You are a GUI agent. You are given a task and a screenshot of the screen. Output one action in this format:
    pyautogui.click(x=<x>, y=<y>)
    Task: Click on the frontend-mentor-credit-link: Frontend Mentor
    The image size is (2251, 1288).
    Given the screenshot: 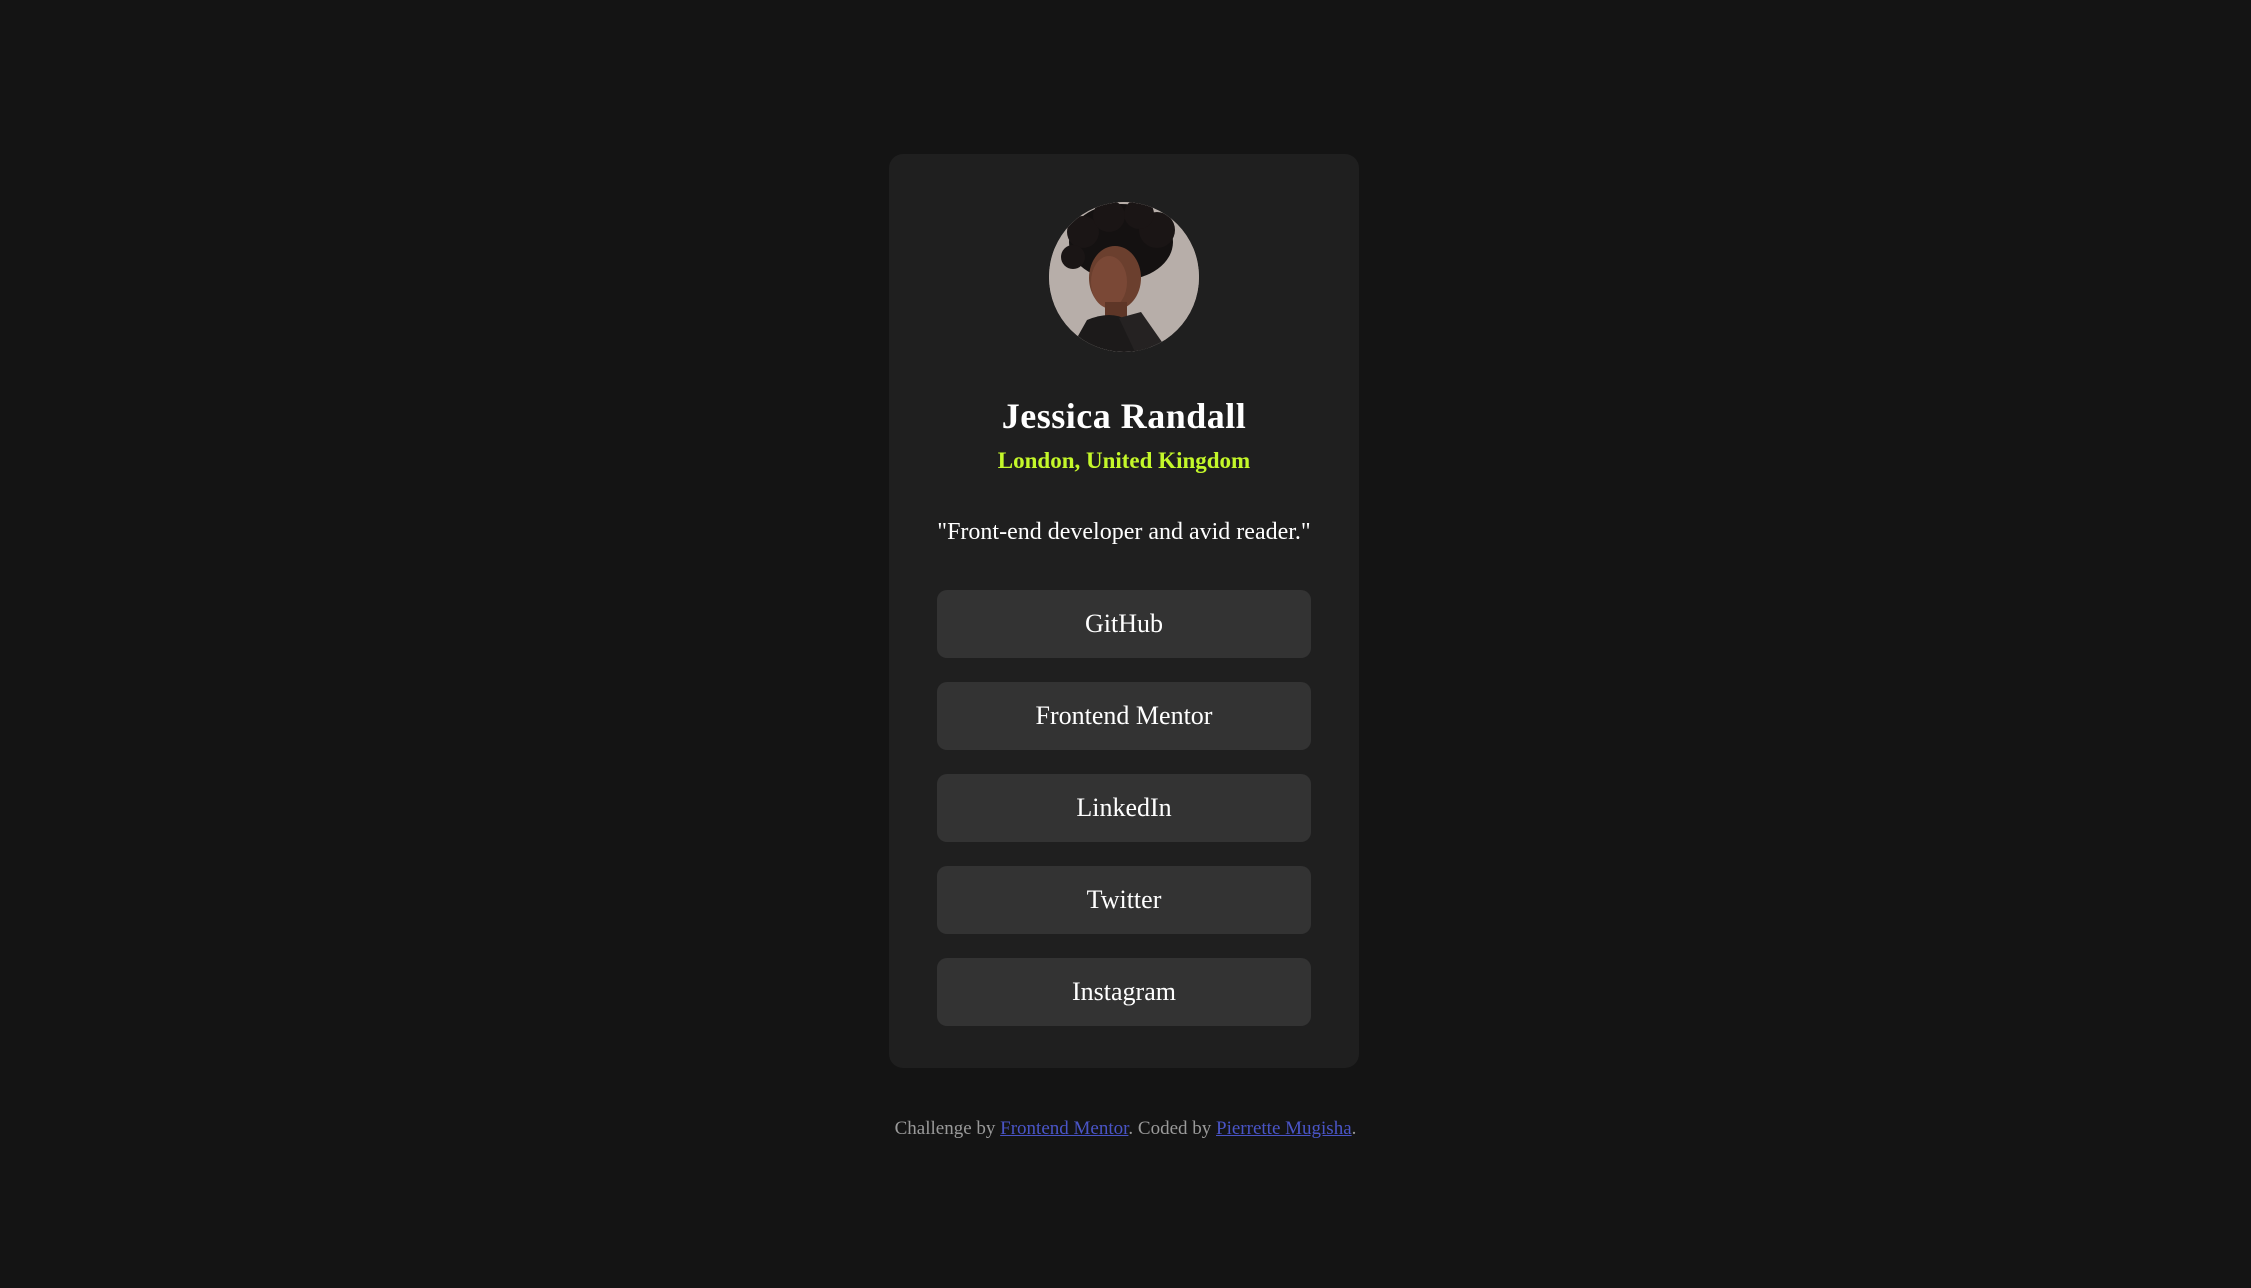 What is the action you would take?
    pyautogui.click(x=1064, y=1128)
    